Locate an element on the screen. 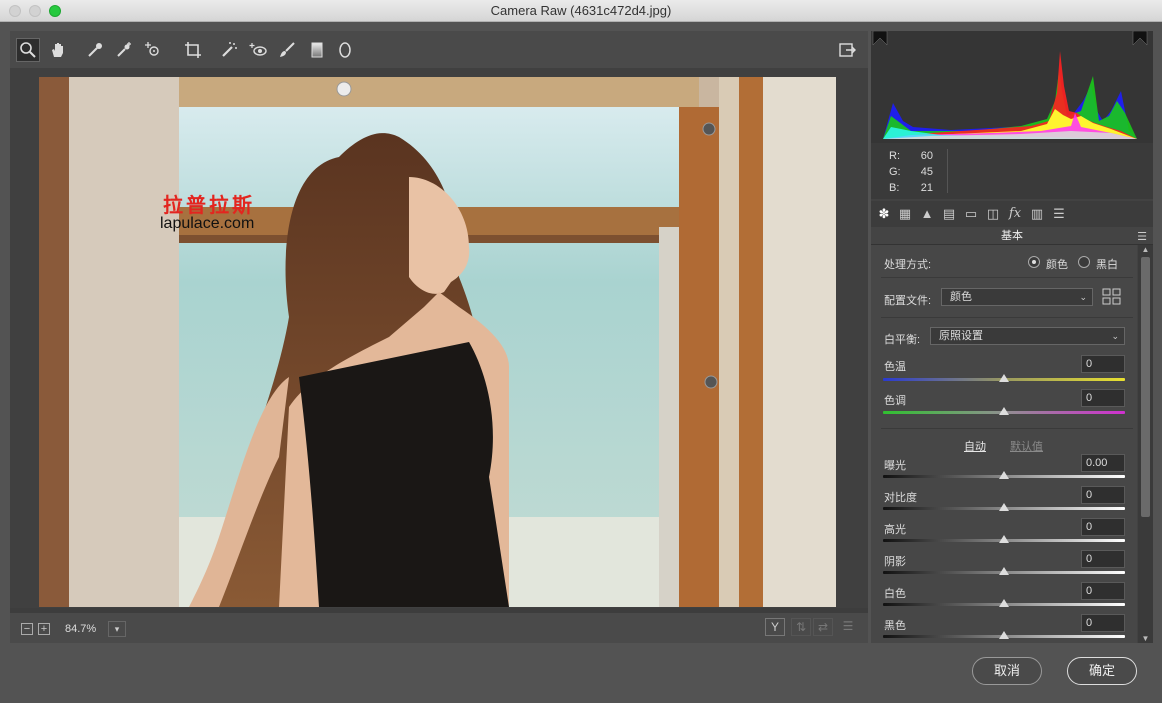 This screenshot has width=1162, height=703. process-bw-radio is located at coordinates (1084, 262).